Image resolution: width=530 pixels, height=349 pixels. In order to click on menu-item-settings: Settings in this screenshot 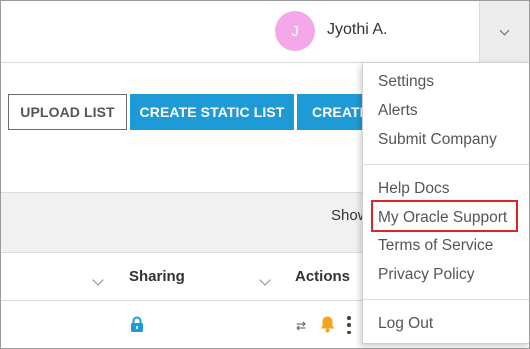, I will do `click(406, 82)`.